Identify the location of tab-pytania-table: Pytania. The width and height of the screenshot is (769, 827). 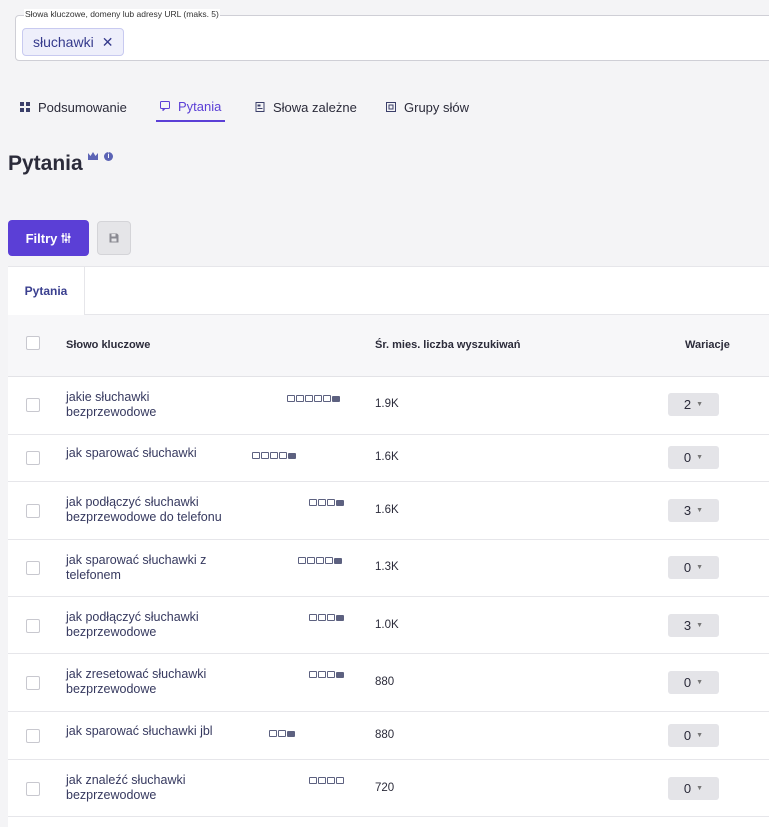
(46, 291).